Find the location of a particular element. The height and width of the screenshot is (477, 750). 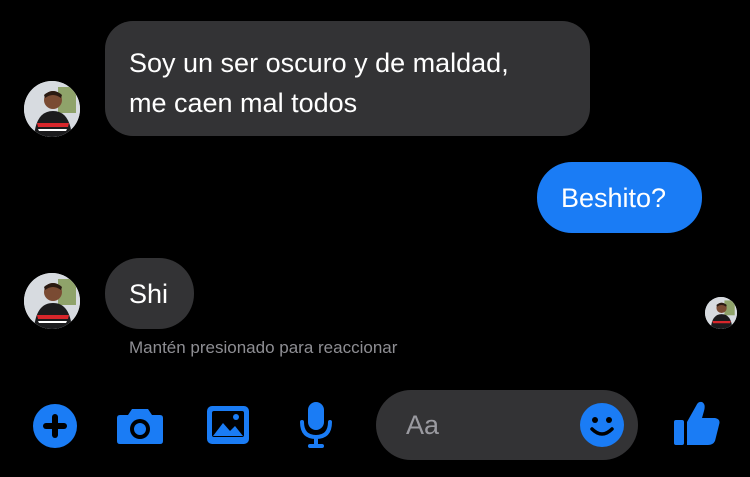

message-line: Soy un ser oscuro y de maldad, is located at coordinates (319, 63).